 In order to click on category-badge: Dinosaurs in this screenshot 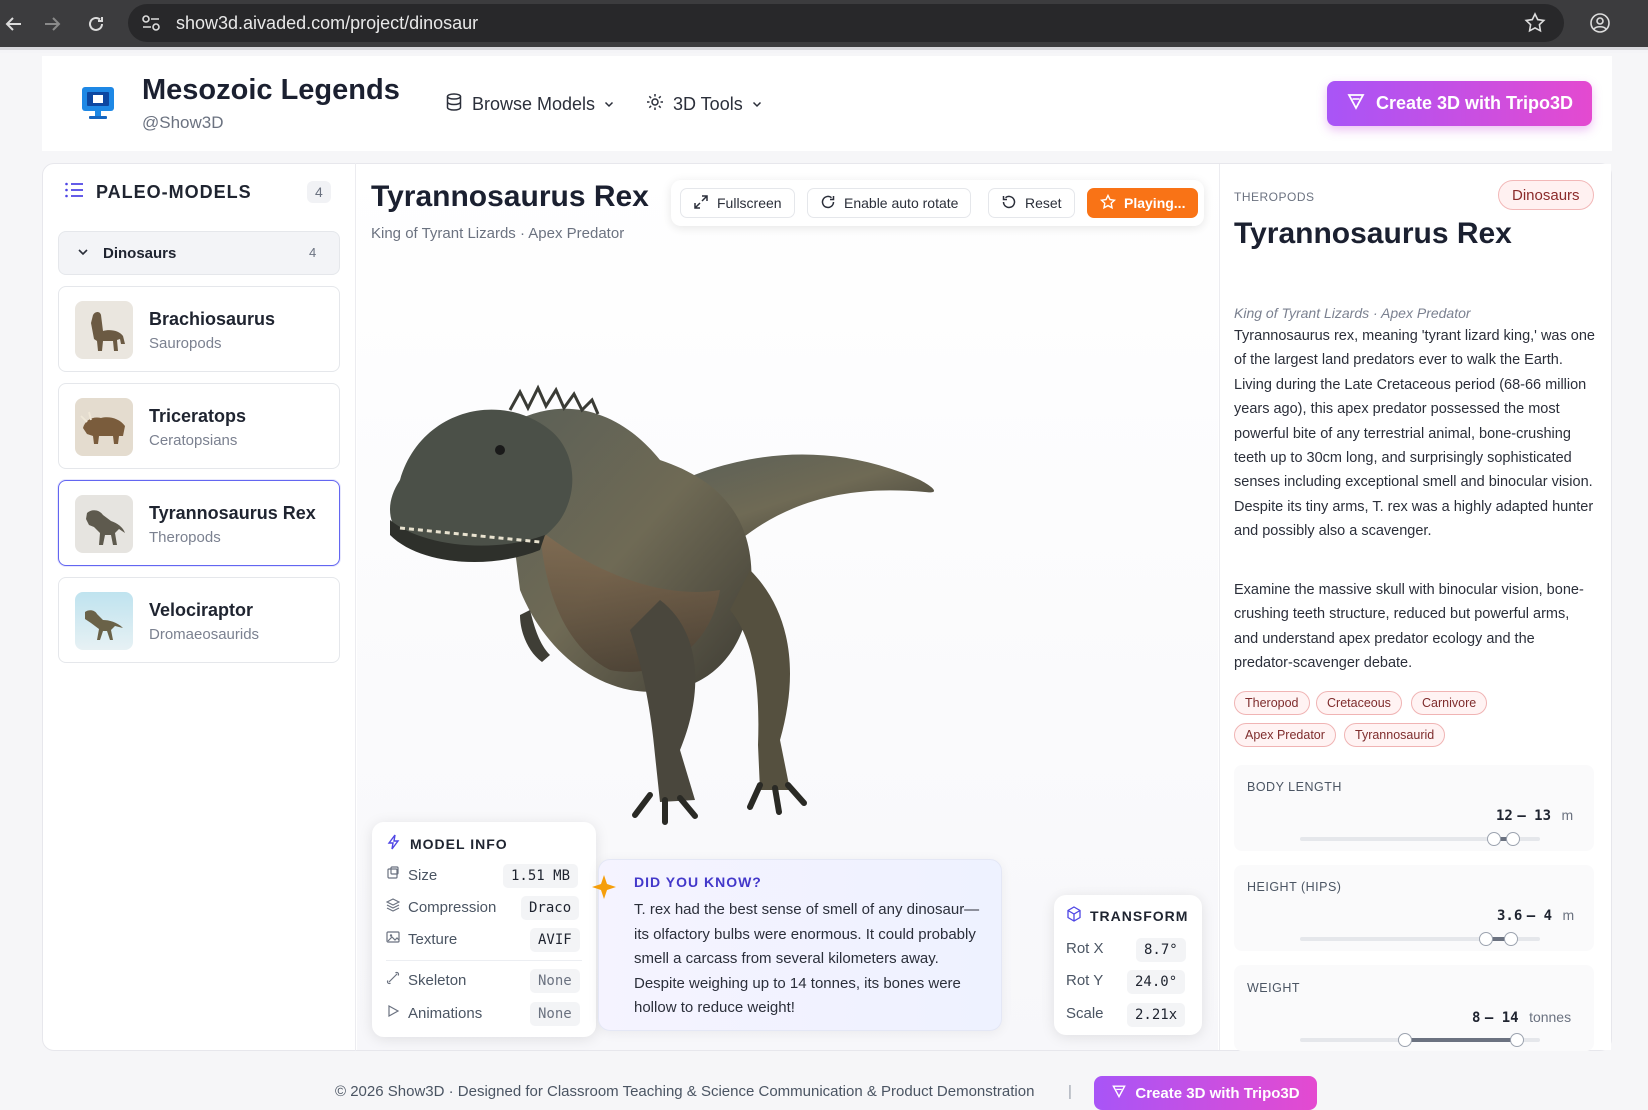, I will do `click(1546, 195)`.